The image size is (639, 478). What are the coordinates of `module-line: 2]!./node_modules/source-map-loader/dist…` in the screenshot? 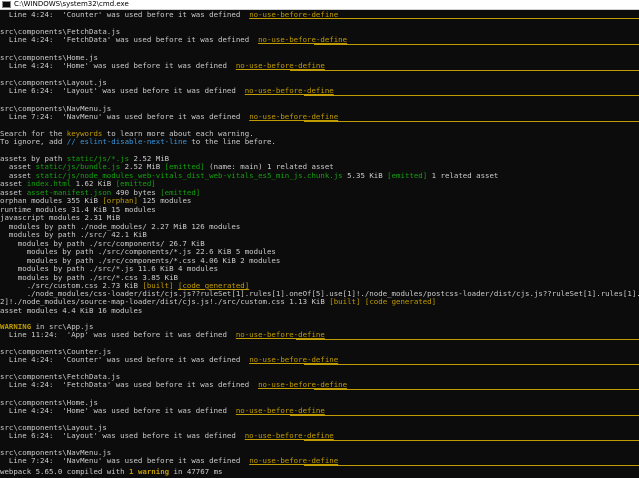 It's located at (218, 301).